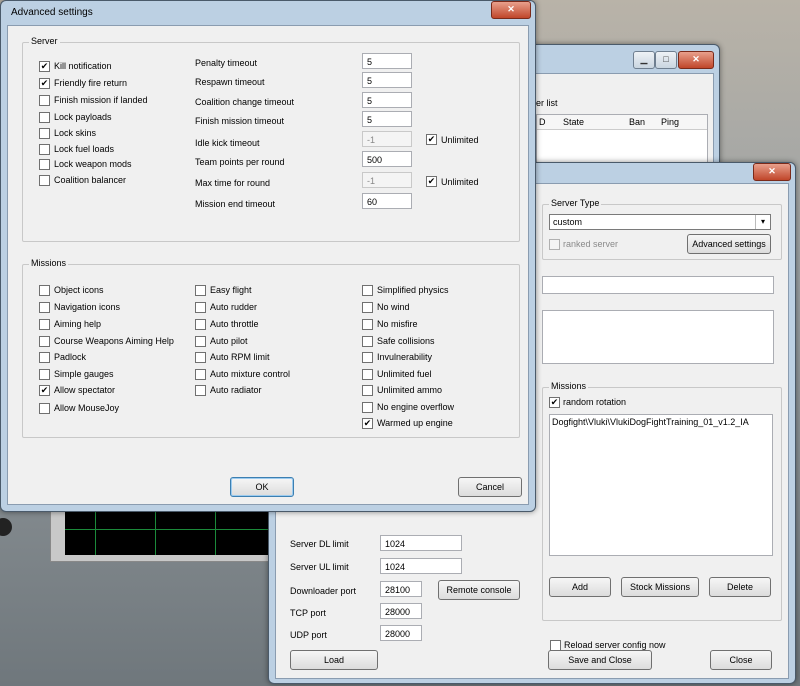  I want to click on allow-spectator-checkbox: ✔, so click(44, 390).